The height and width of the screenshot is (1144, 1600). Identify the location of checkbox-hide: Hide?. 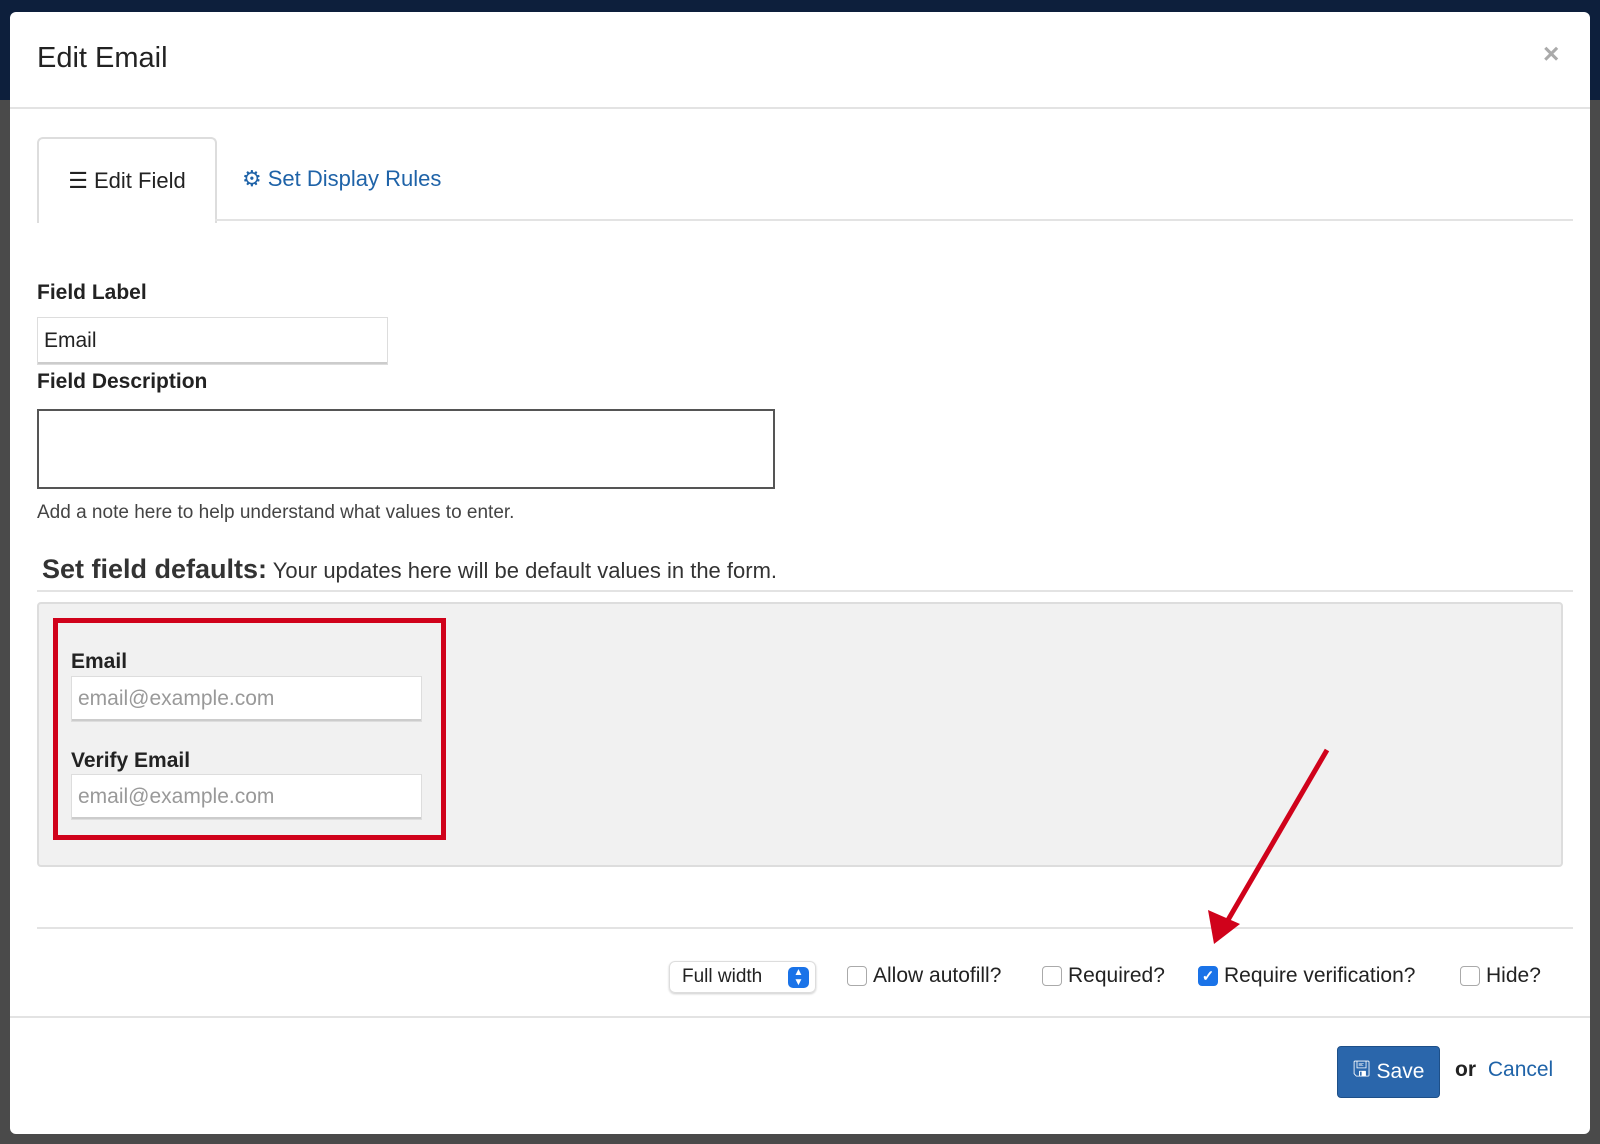
(1500, 976).